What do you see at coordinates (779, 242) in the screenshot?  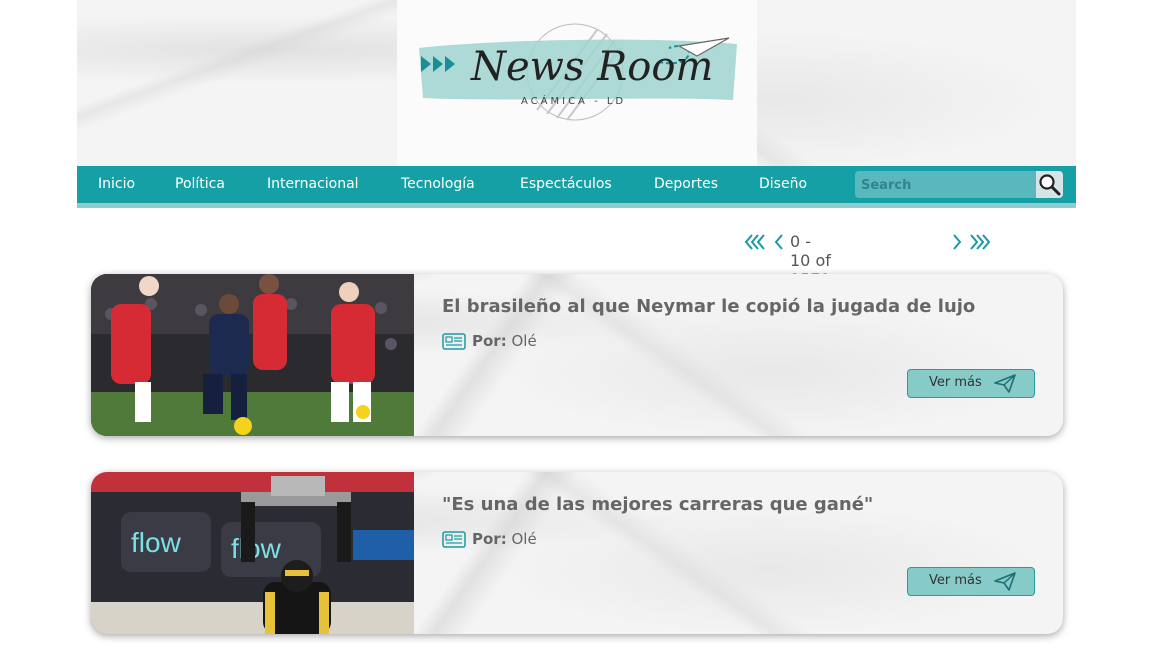 I see `previous-page-icon` at bounding box center [779, 242].